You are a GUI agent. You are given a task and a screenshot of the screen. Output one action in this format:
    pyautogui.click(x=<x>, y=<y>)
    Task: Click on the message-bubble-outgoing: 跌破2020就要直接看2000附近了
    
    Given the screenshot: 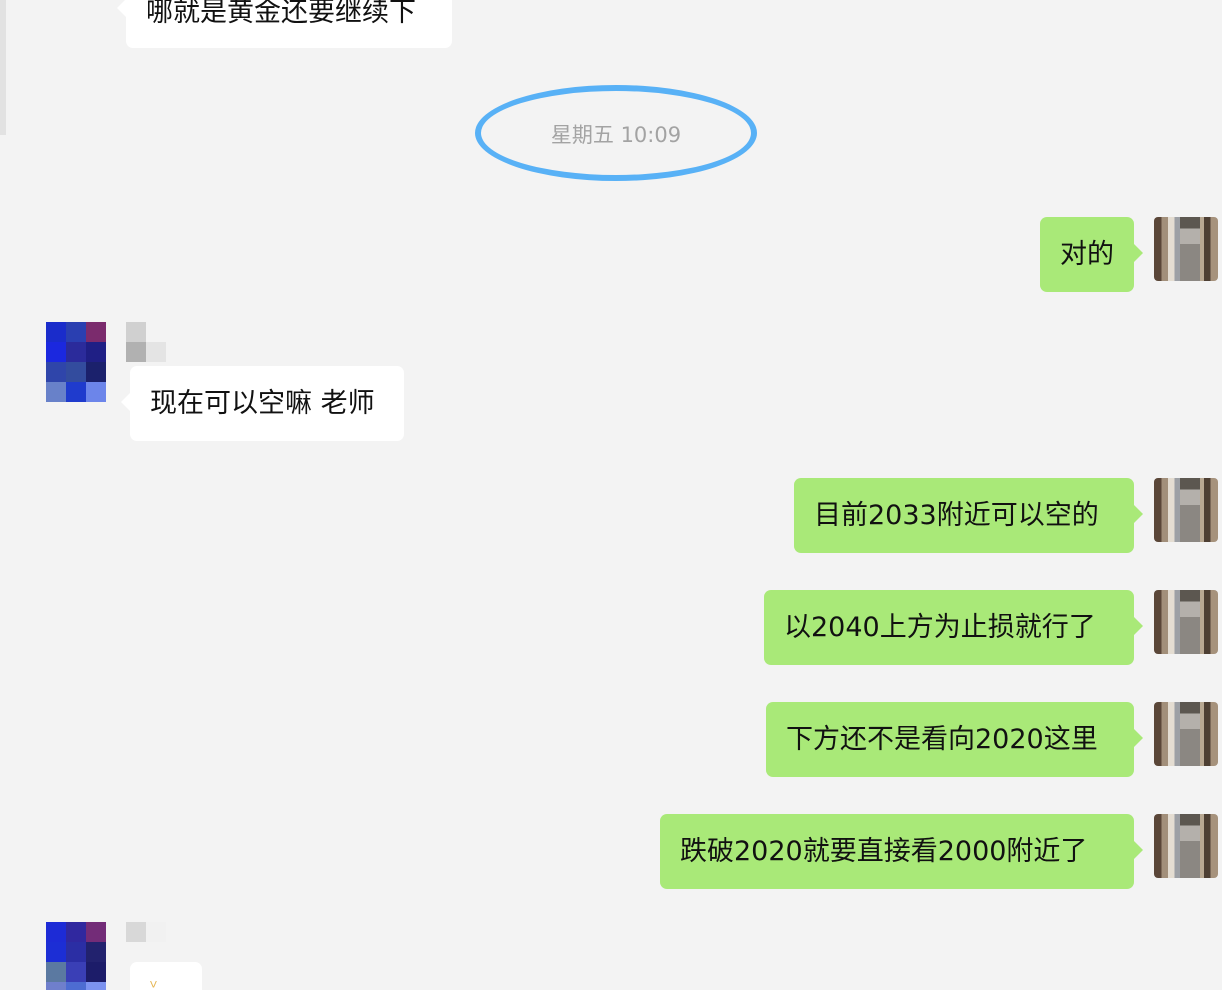 What is the action you would take?
    pyautogui.click(x=901, y=851)
    